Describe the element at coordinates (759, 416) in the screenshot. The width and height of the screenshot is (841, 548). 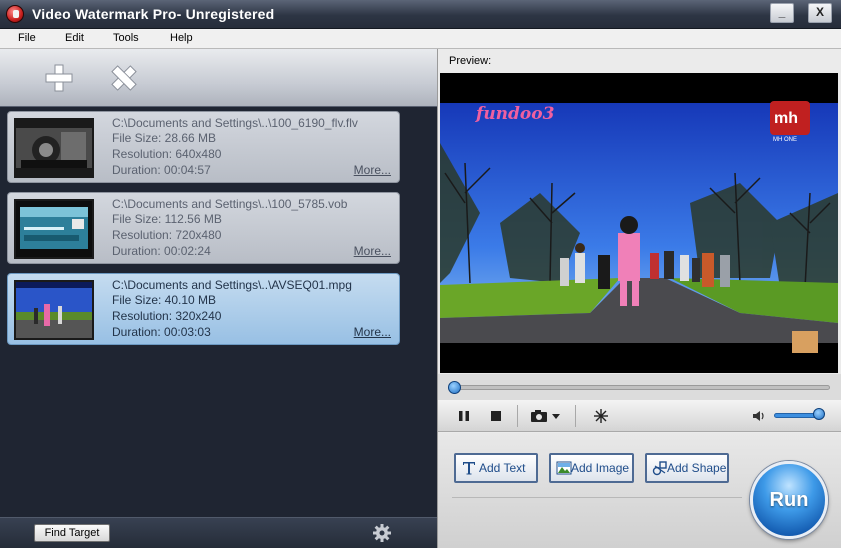
I see `volume-speaker-icon` at that location.